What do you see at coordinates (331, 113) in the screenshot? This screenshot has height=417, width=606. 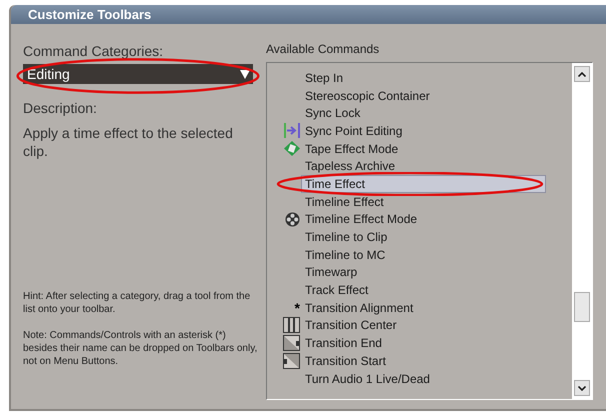 I see `command-item: Sync Lock` at bounding box center [331, 113].